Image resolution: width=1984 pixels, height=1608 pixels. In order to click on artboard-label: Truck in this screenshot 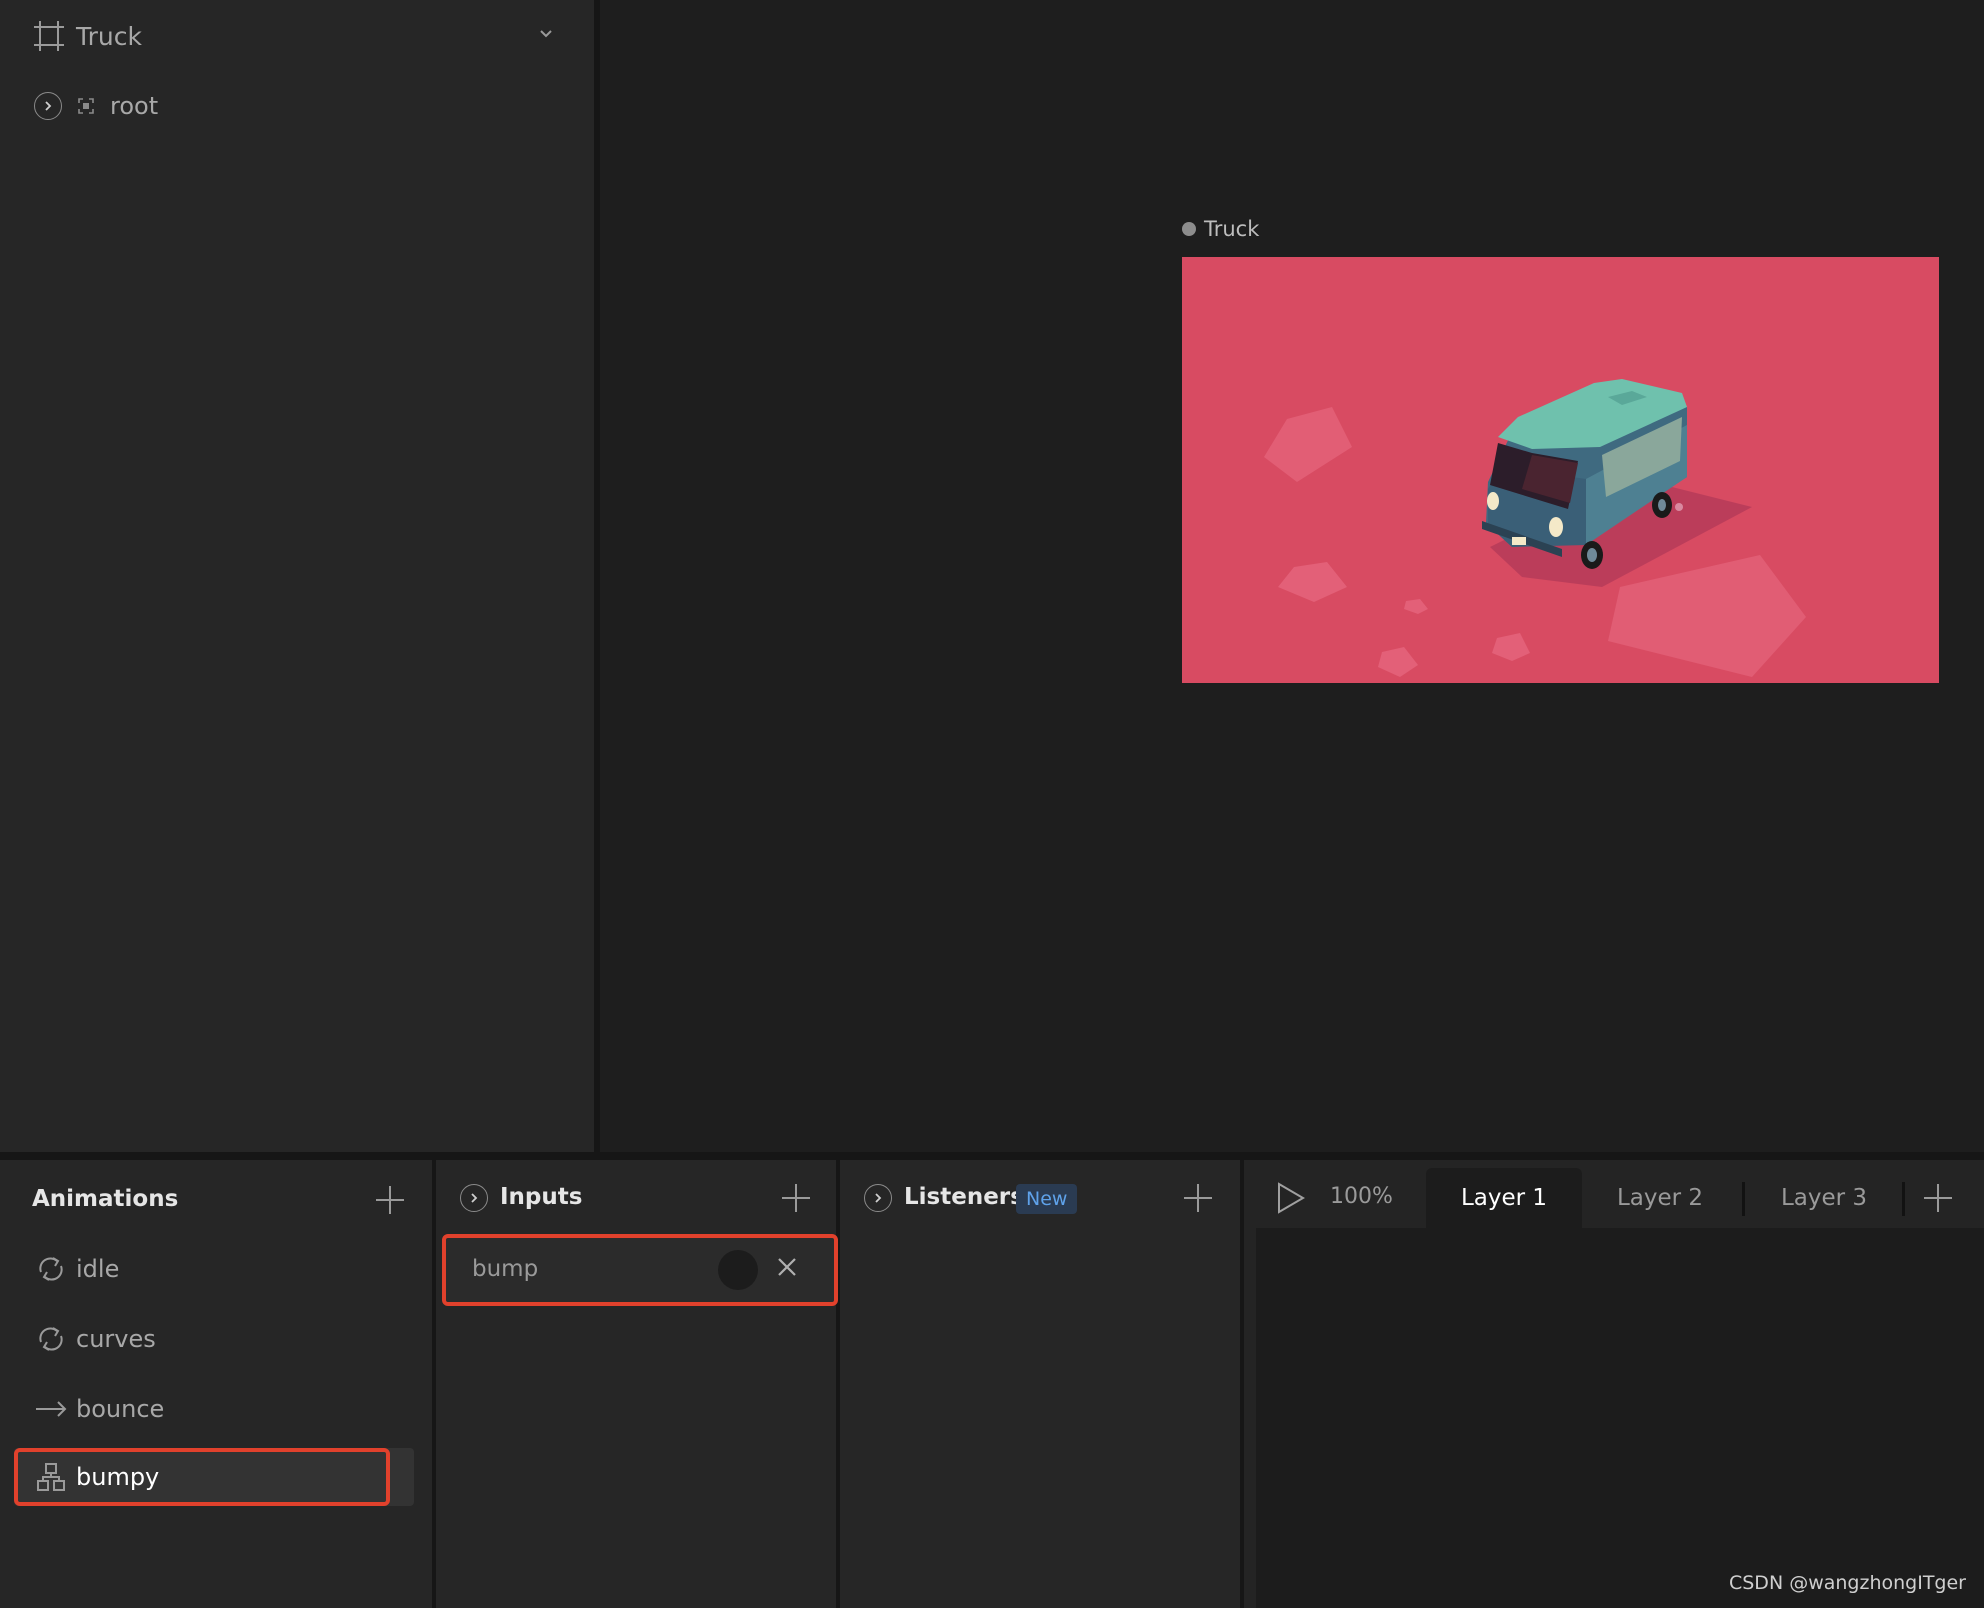, I will do `click(1220, 229)`.